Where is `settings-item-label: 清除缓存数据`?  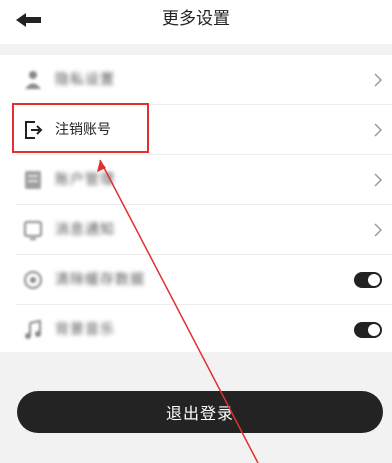 settings-item-label: 清除缓存数据 is located at coordinates (100, 280).